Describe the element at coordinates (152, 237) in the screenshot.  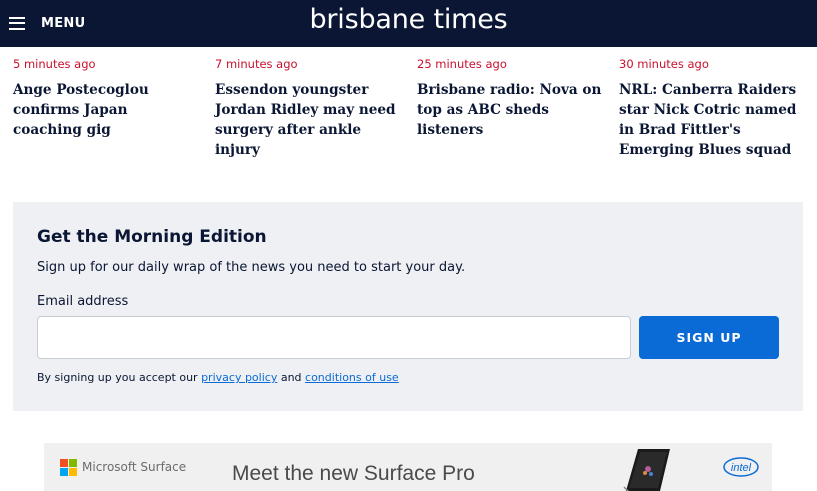
I see `newsletter-heading: Get the Morning Edition` at that location.